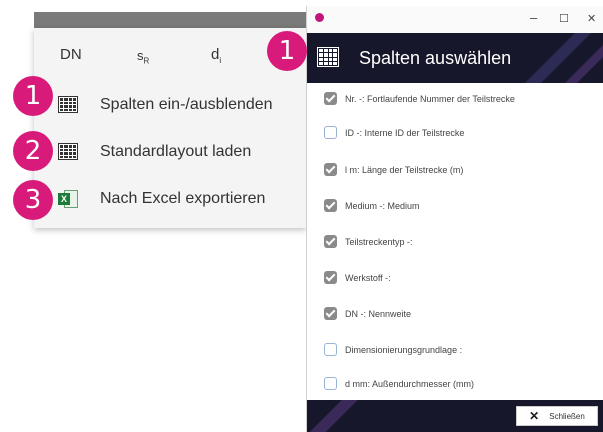 This screenshot has height=432, width=603. I want to click on column-header-di: di, so click(216, 55).